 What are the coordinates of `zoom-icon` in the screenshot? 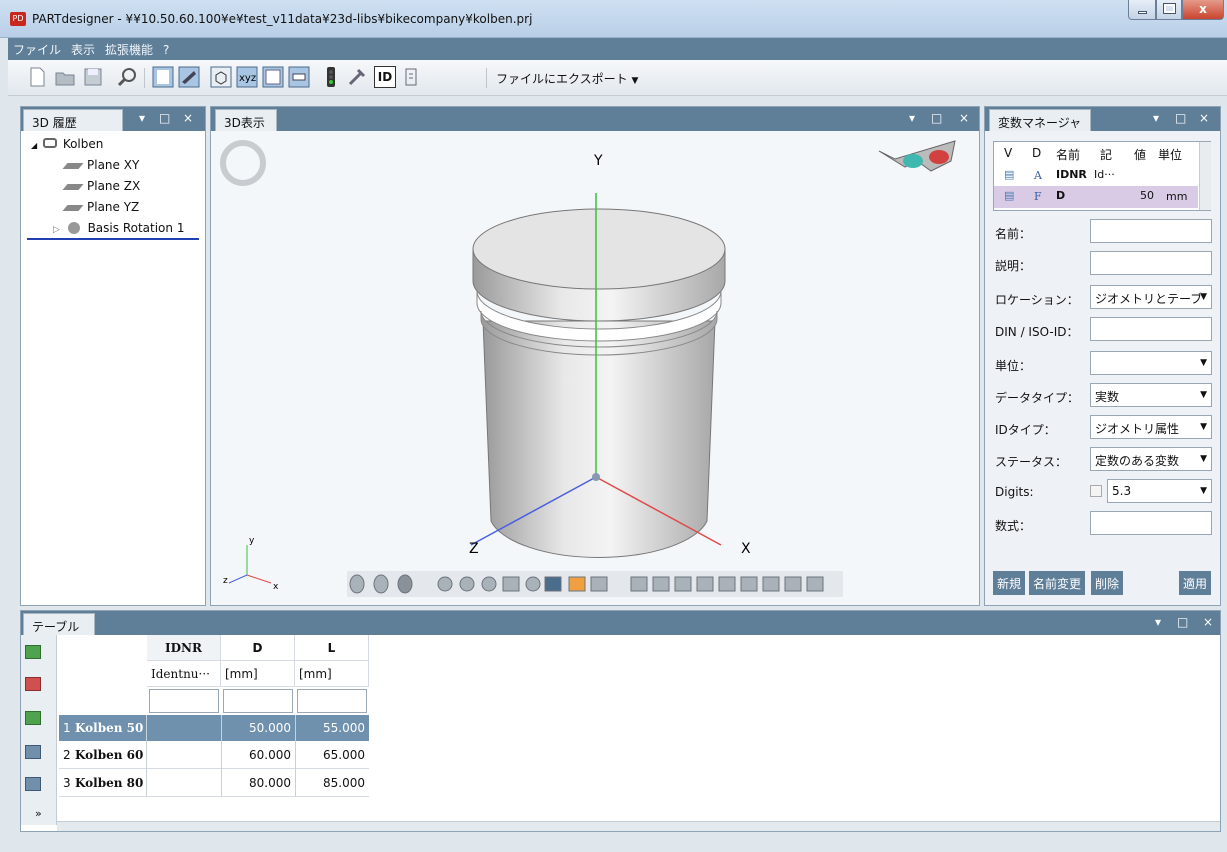 It's located at (127, 77).